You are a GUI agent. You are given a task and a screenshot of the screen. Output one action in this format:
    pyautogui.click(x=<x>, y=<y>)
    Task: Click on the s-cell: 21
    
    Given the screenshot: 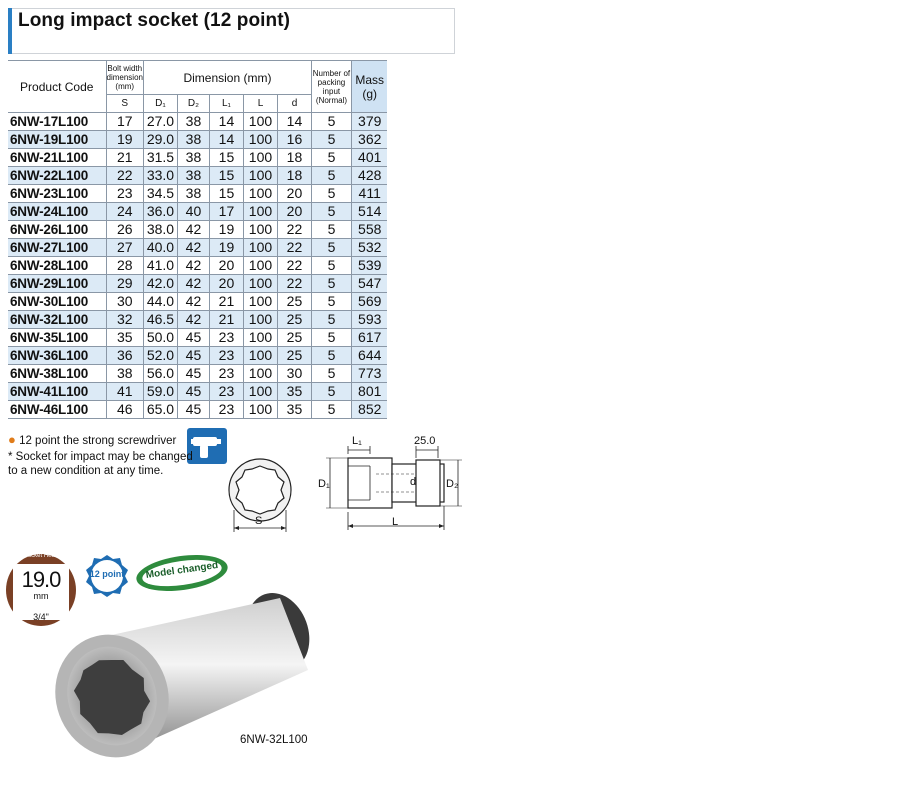 What is the action you would take?
    pyautogui.click(x=124, y=157)
    